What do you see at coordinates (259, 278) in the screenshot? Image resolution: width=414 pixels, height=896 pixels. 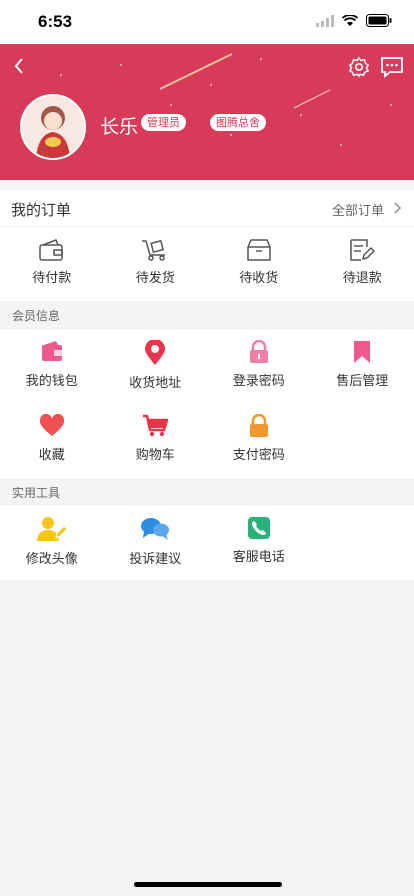 I see `order-pending-receipt-label: 待收货` at bounding box center [259, 278].